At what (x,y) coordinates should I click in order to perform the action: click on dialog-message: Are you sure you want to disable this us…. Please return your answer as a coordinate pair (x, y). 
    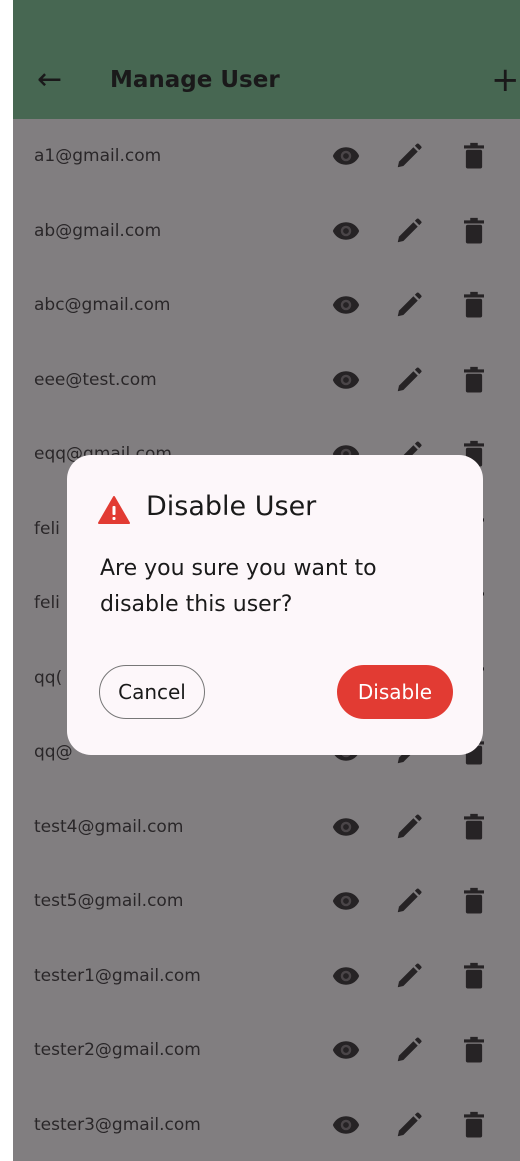
    Looking at the image, I should click on (238, 586).